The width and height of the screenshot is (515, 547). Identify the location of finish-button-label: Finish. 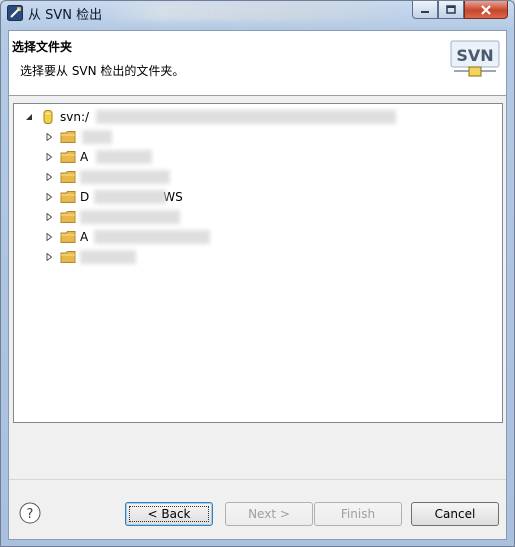
(358, 514).